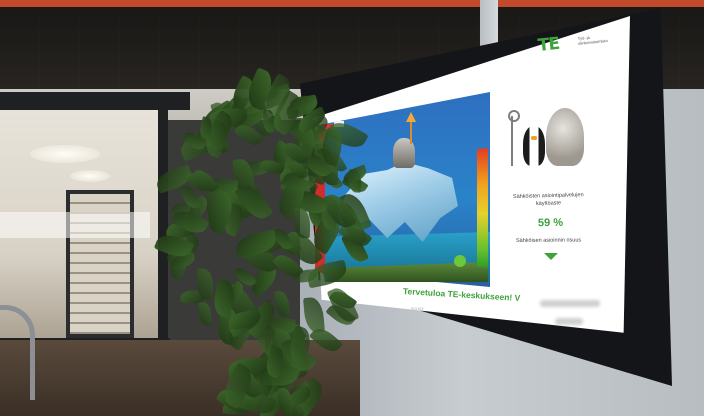 This screenshot has width=704, height=416. Describe the element at coordinates (482, 208) in the screenshot. I see `level-meter` at that location.